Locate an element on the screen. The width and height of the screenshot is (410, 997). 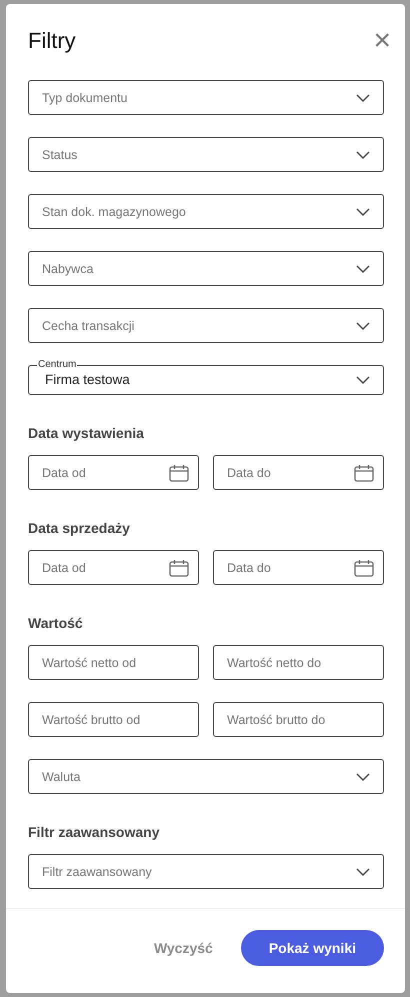
select-field: Centrum Firma testowa is located at coordinates (206, 377).